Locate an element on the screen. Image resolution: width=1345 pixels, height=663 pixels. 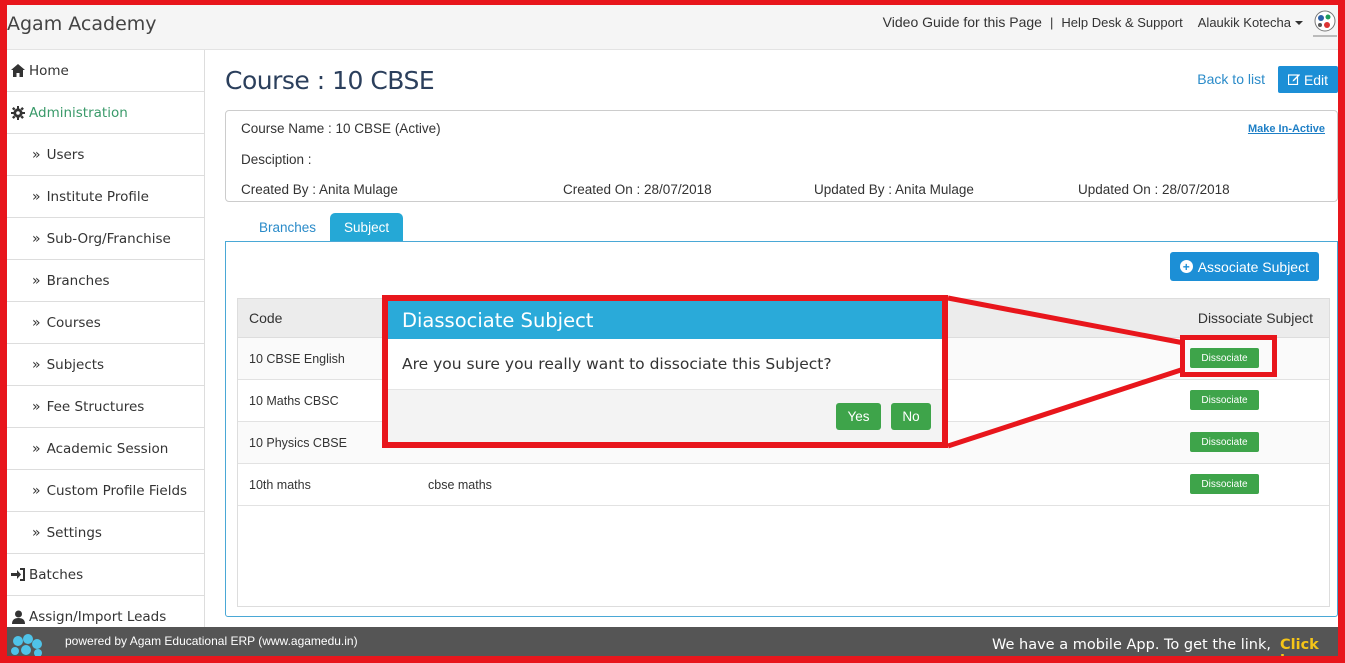
make-inactive-link: Make In-Active is located at coordinates (1286, 129).